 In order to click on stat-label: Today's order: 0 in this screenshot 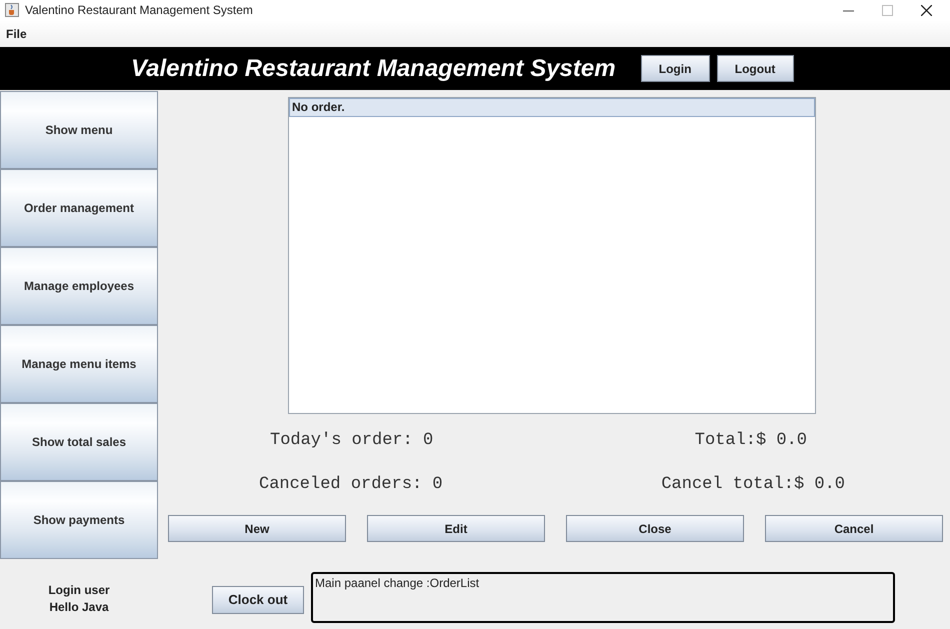, I will do `click(352, 440)`.